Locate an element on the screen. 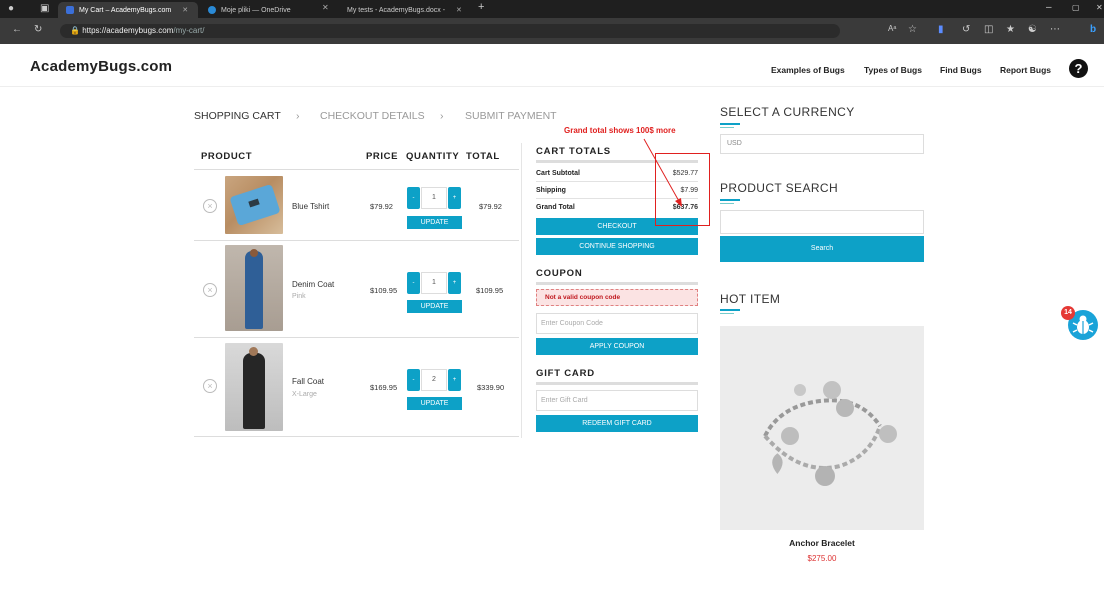  coupon-code-input: Enter Coupon Code is located at coordinates (617, 323).